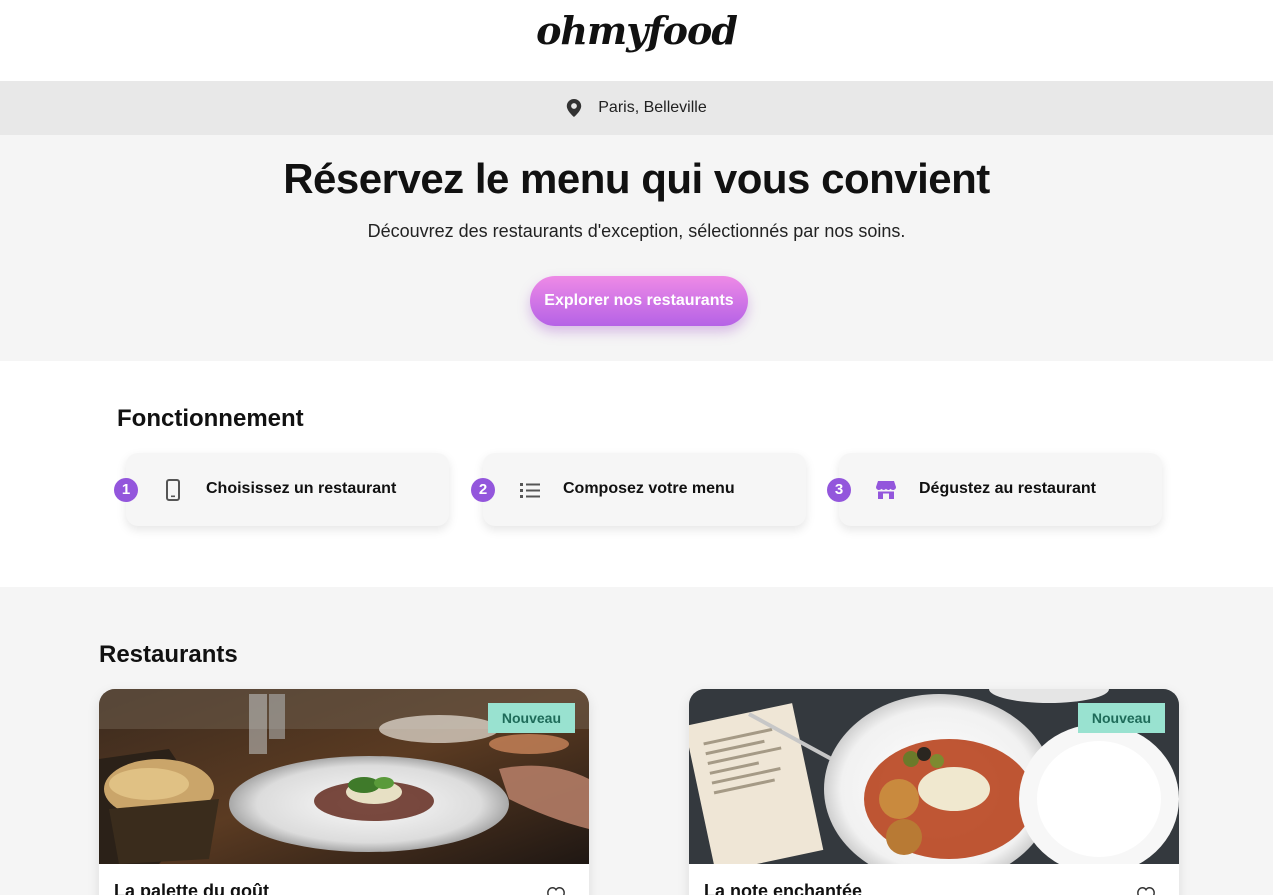  Describe the element at coordinates (639, 301) in the screenshot. I see `explore-restaurants-button: Explorer nos restaurants` at that location.